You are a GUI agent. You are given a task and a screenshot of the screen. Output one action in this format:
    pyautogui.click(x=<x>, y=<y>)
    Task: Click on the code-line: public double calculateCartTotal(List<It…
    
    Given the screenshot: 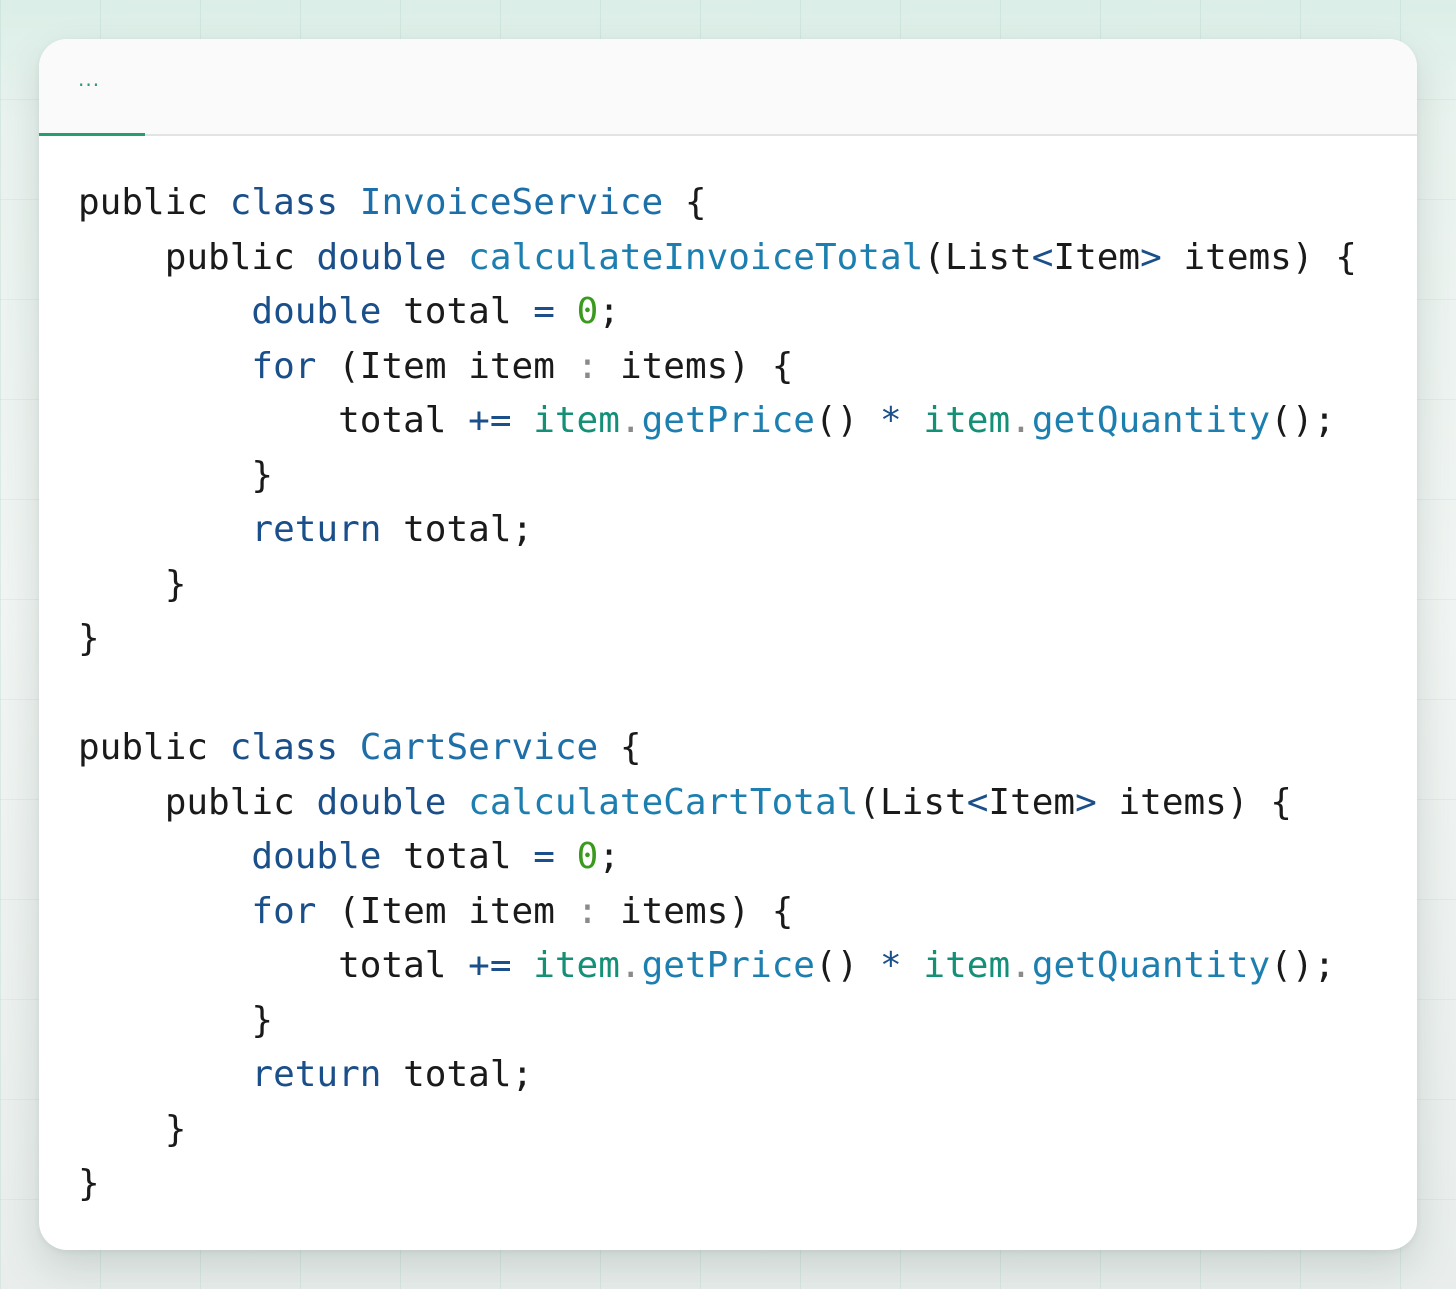 What is the action you would take?
    pyautogui.click(x=728, y=802)
    